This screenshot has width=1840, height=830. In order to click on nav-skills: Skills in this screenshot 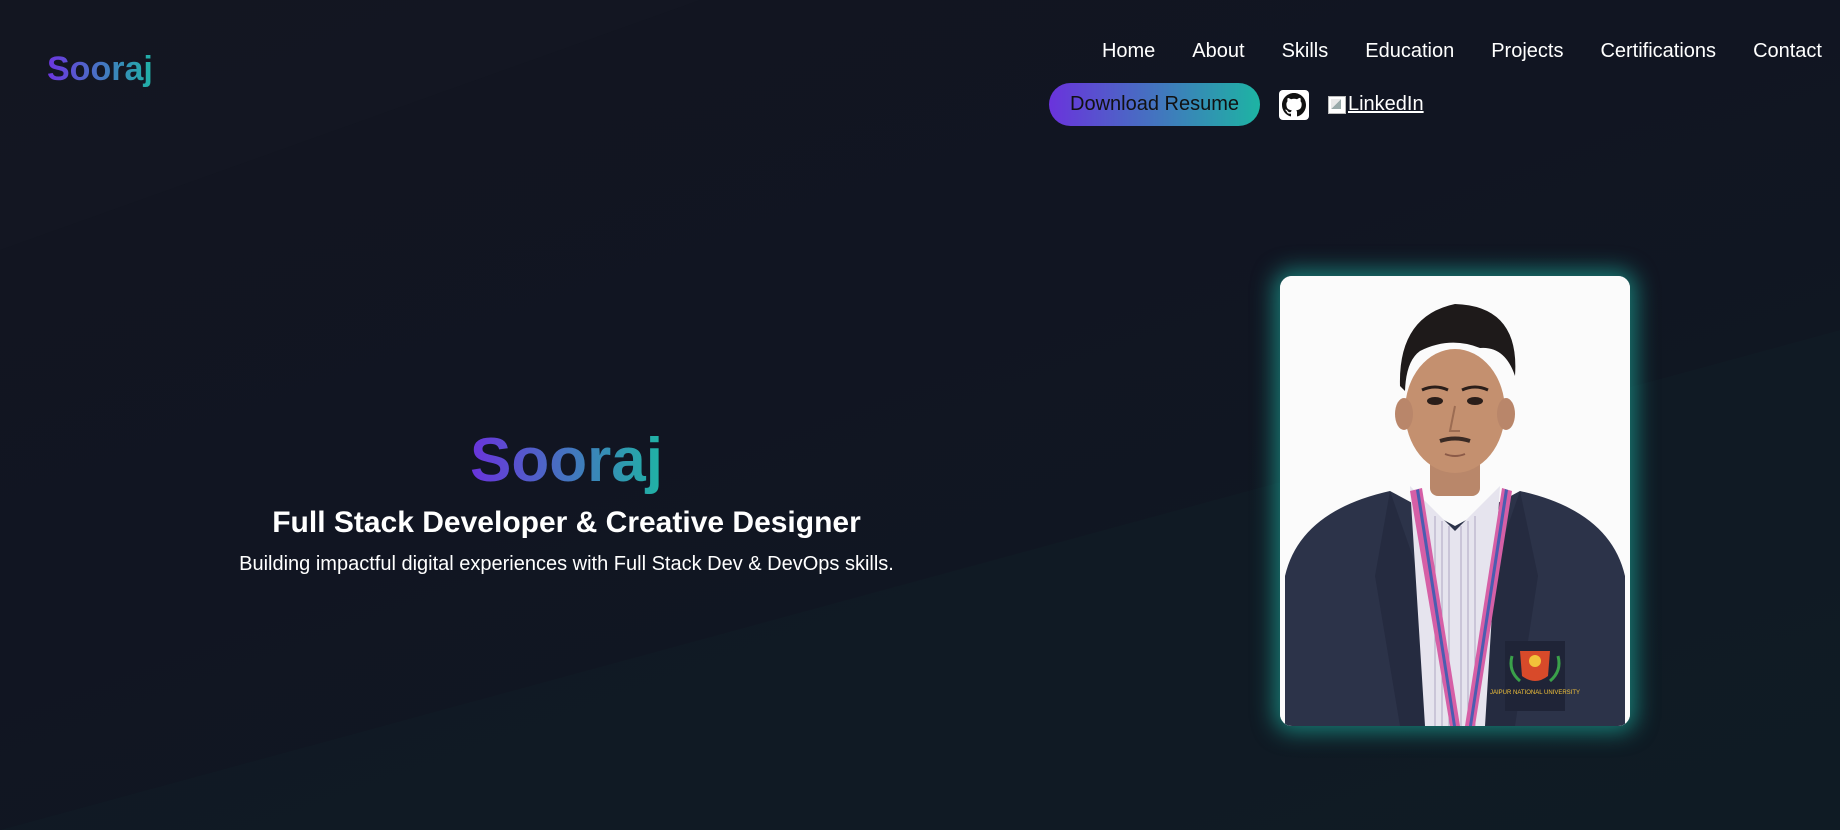, I will do `click(1305, 51)`.